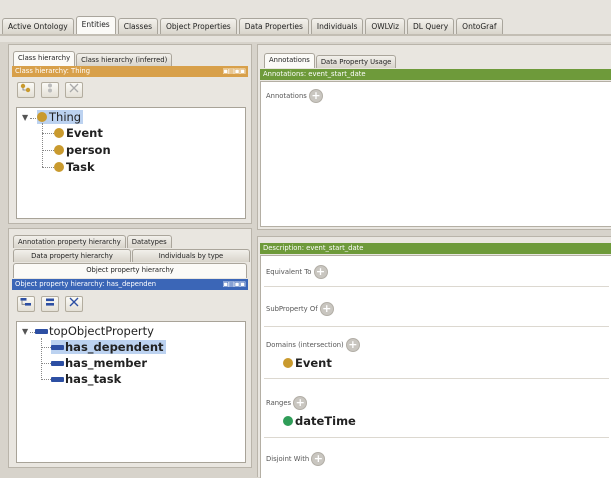 This screenshot has height=478, width=611. Describe the element at coordinates (431, 26) in the screenshot. I see `tab-dl-query: DL Query` at that location.